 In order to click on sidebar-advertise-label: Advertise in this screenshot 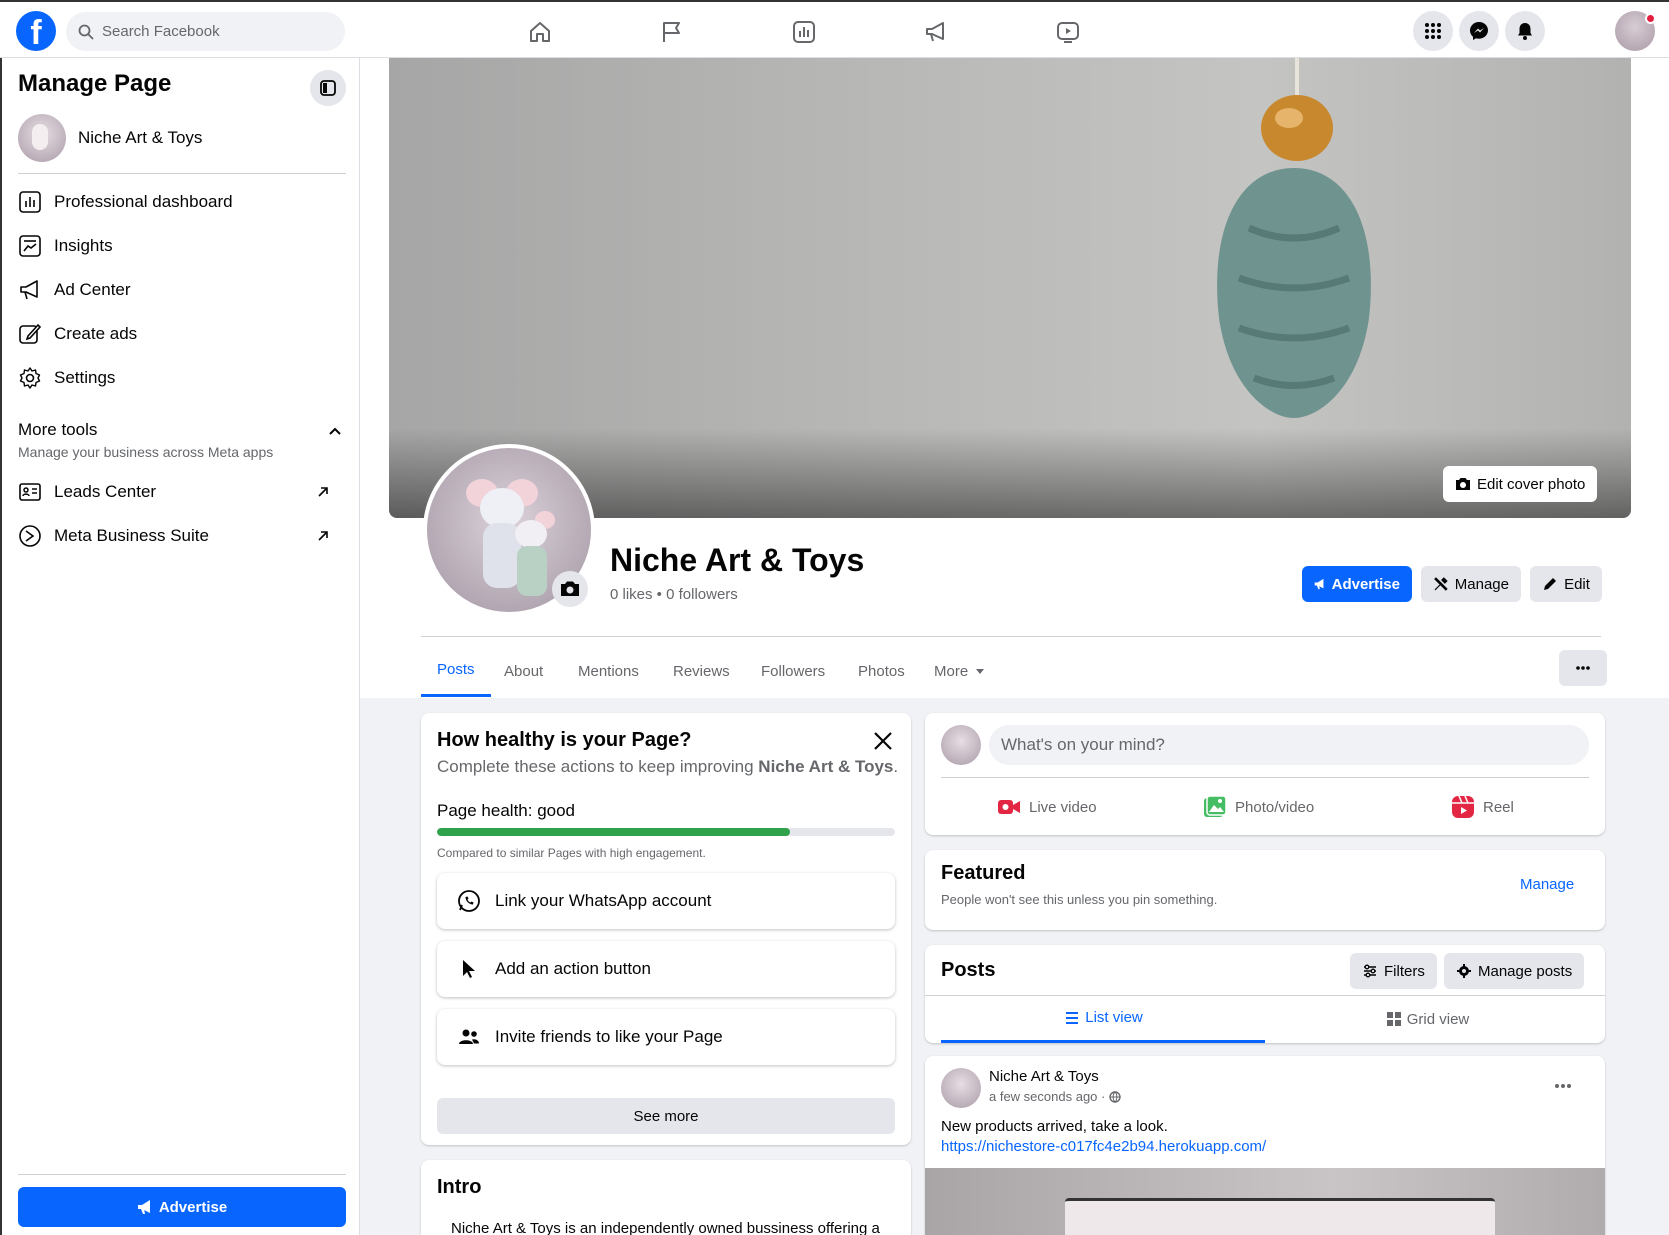, I will do `click(193, 1207)`.